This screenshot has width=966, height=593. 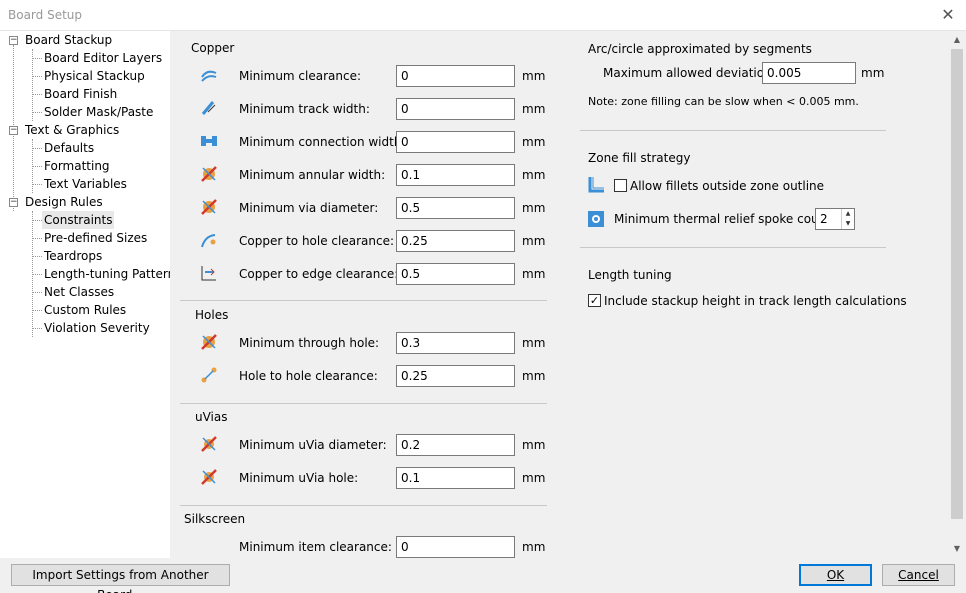 I want to click on zone-section-title: Zone fill strategy, so click(x=639, y=158).